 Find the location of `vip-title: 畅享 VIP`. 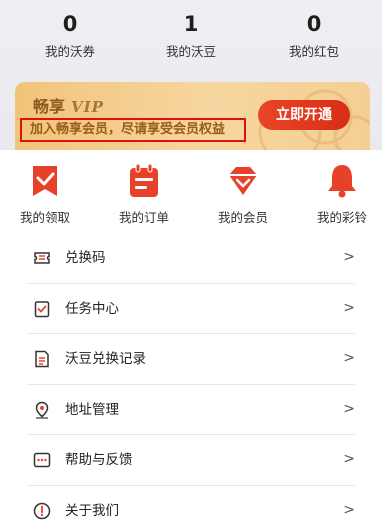

vip-title: 畅享 VIP is located at coordinates (68, 105).